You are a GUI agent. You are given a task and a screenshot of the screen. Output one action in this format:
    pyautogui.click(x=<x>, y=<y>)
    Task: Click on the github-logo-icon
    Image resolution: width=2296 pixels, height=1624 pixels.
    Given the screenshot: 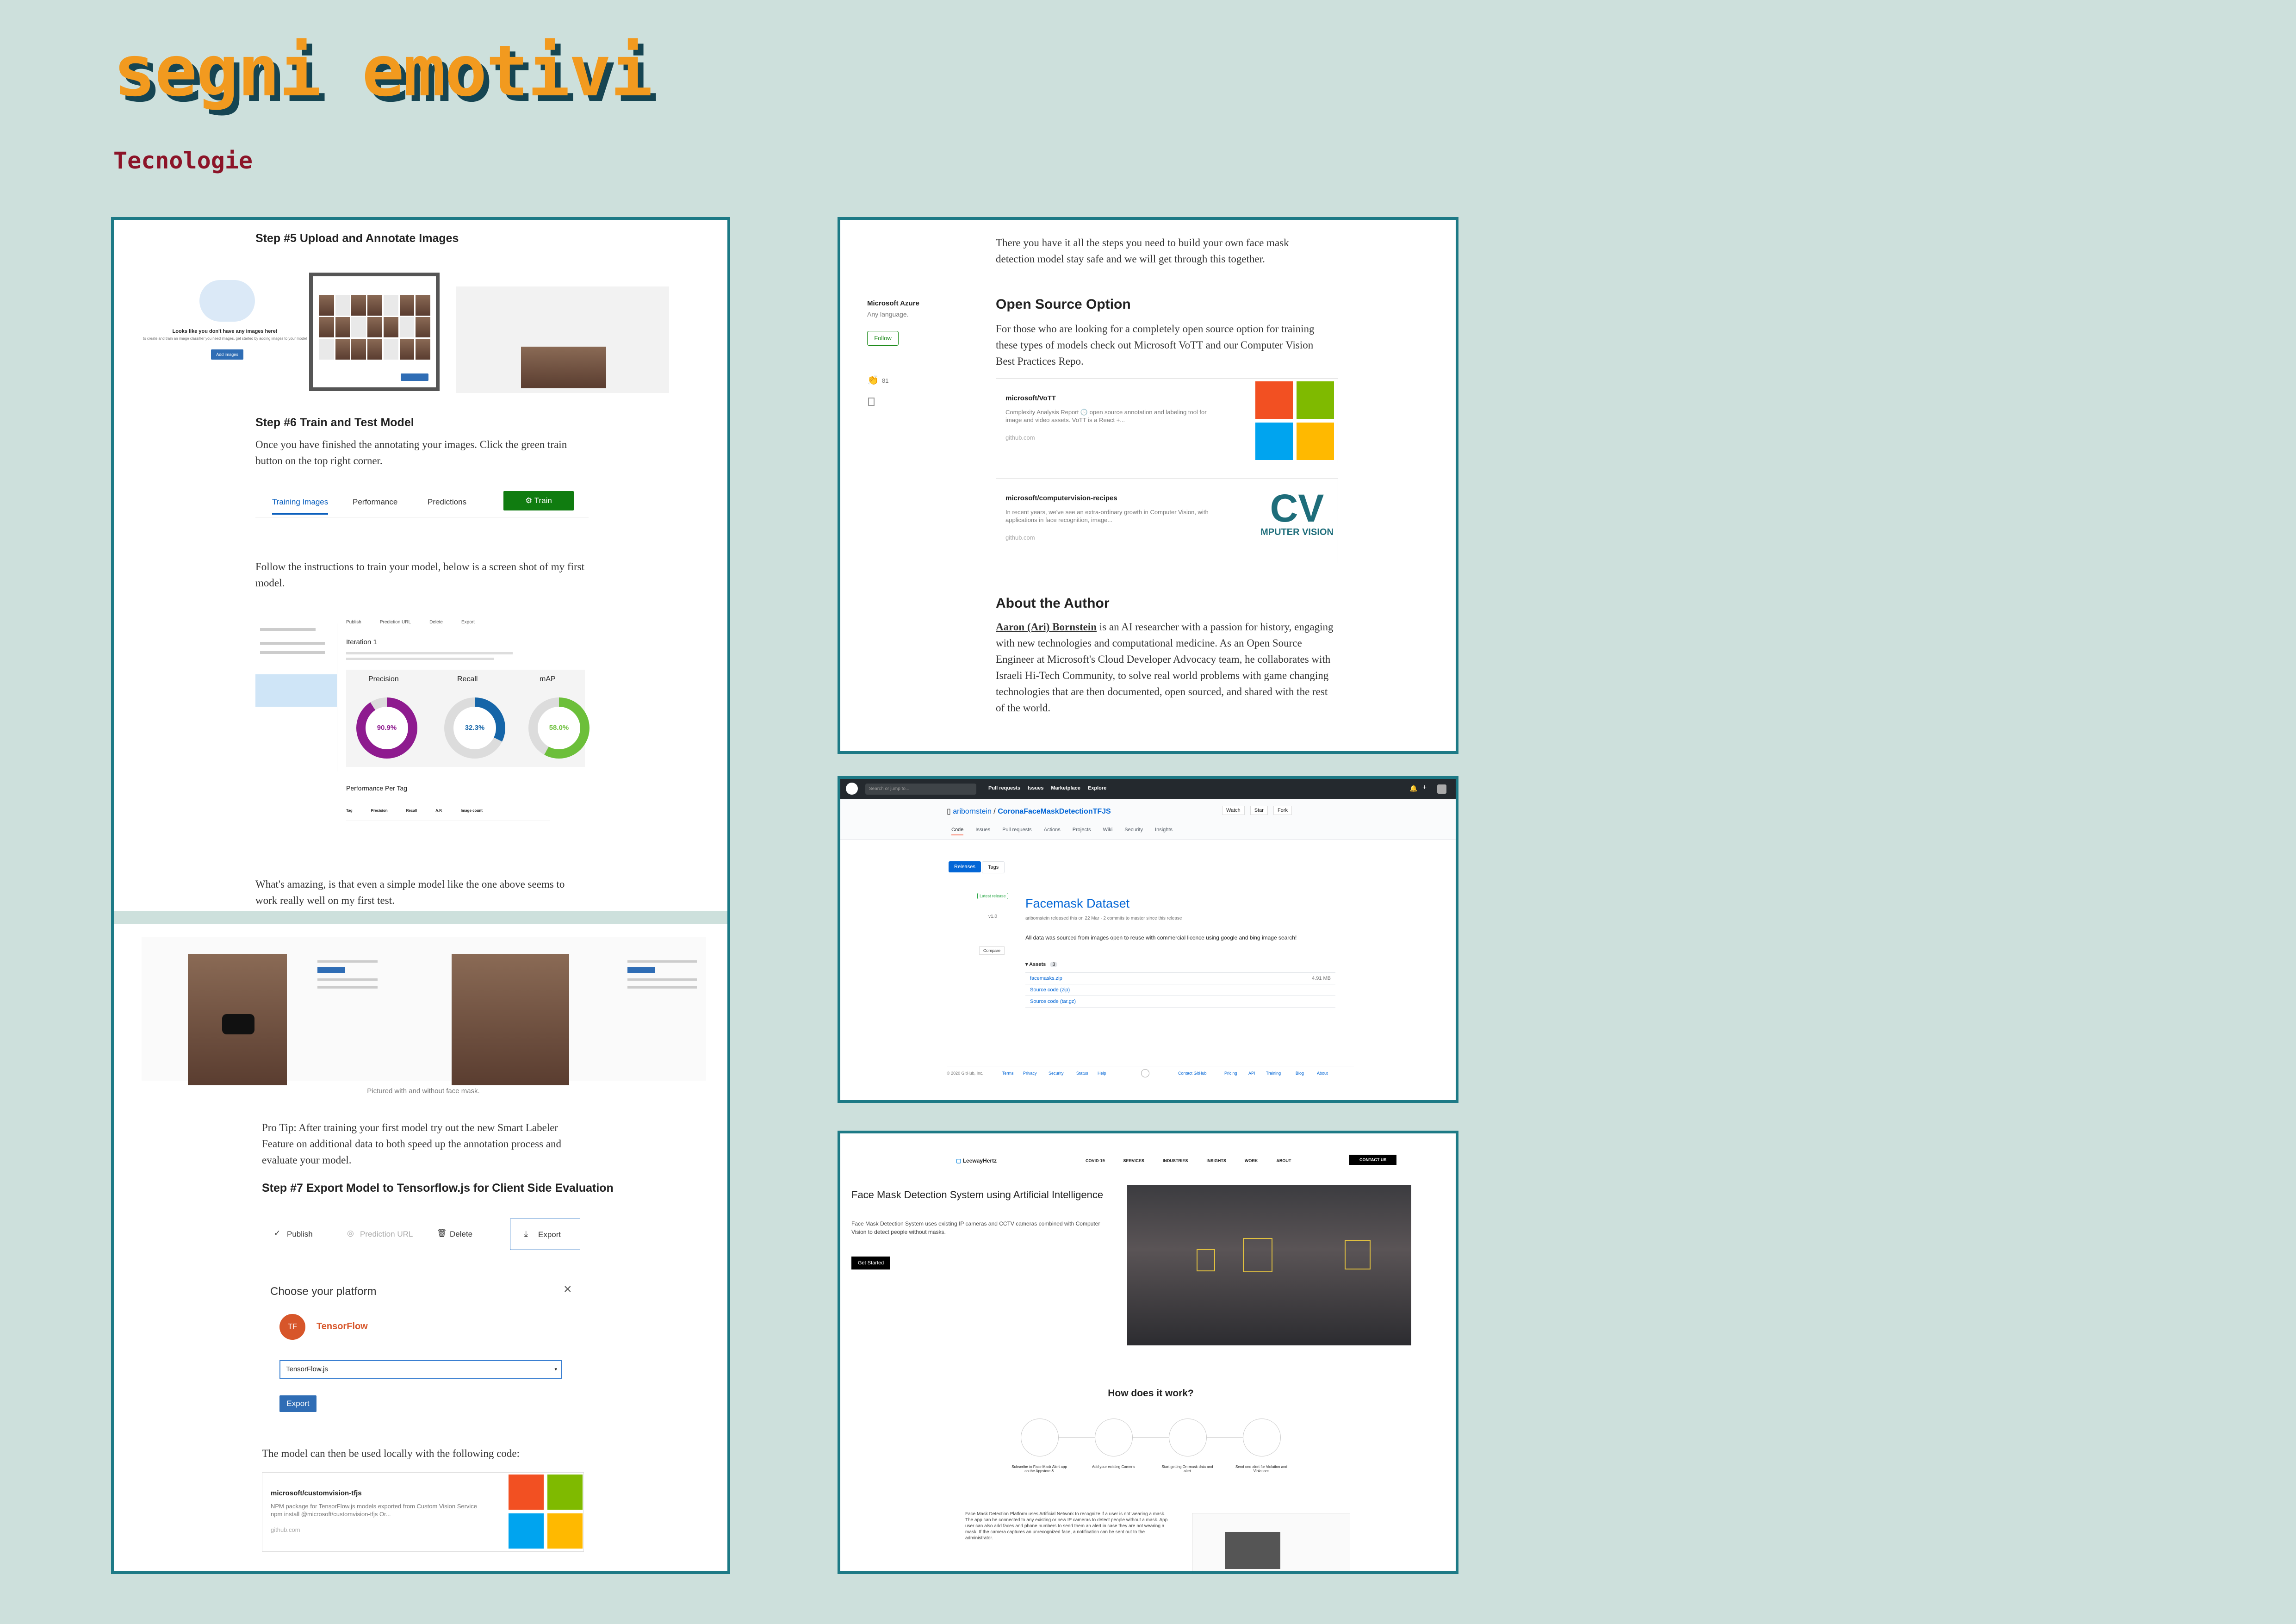 What is the action you would take?
    pyautogui.click(x=852, y=789)
    